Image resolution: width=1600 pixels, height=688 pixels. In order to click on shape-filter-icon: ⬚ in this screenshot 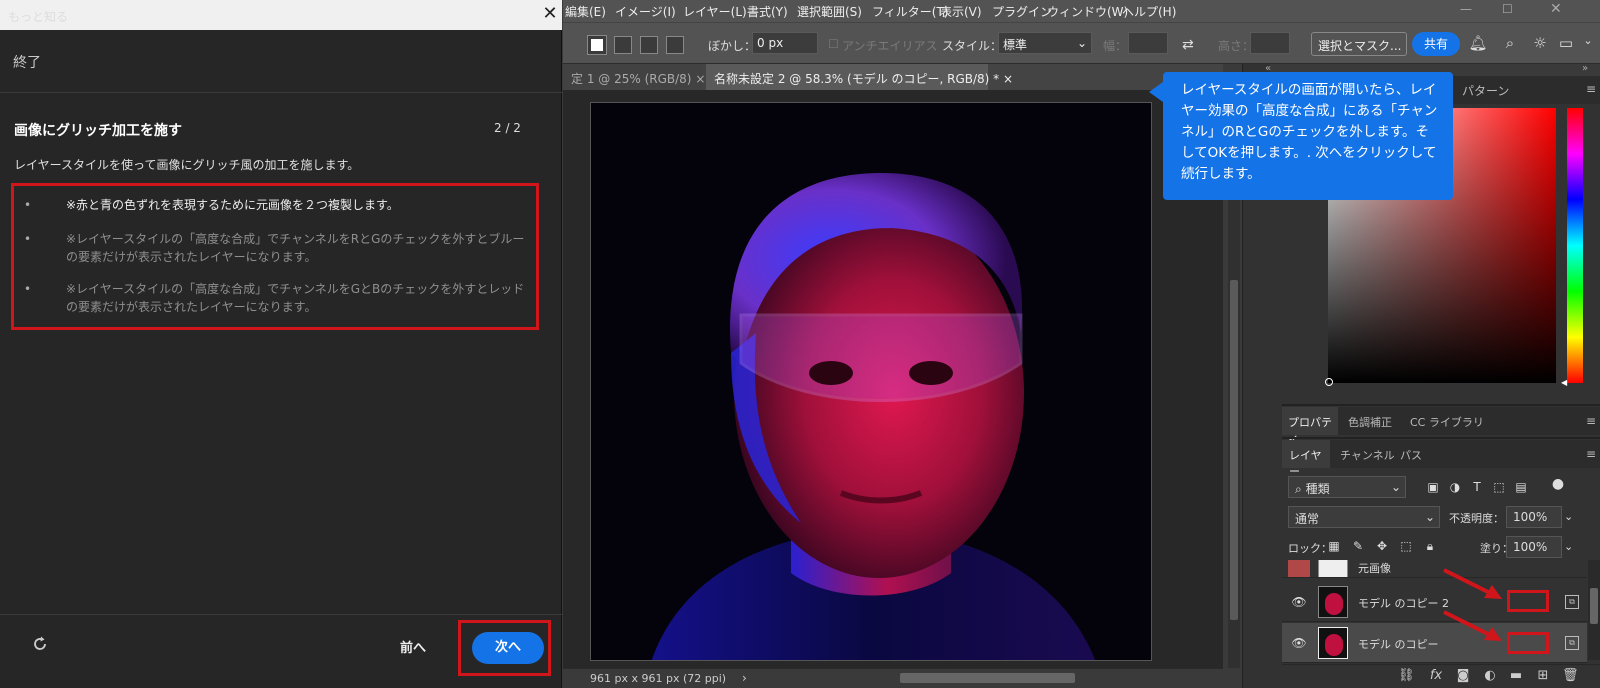, I will do `click(1499, 487)`.